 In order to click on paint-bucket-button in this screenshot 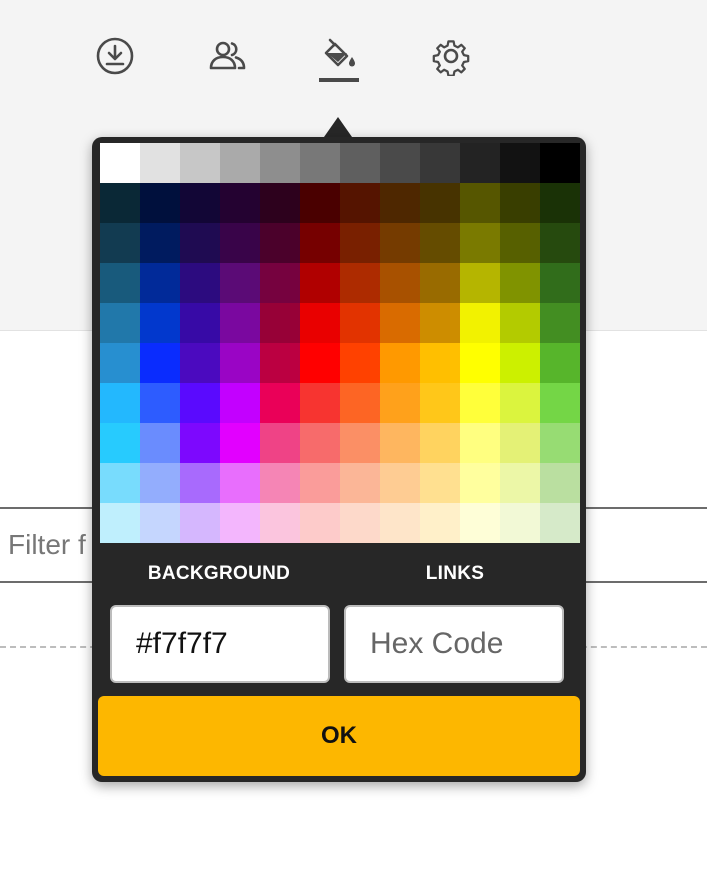, I will do `click(339, 56)`.